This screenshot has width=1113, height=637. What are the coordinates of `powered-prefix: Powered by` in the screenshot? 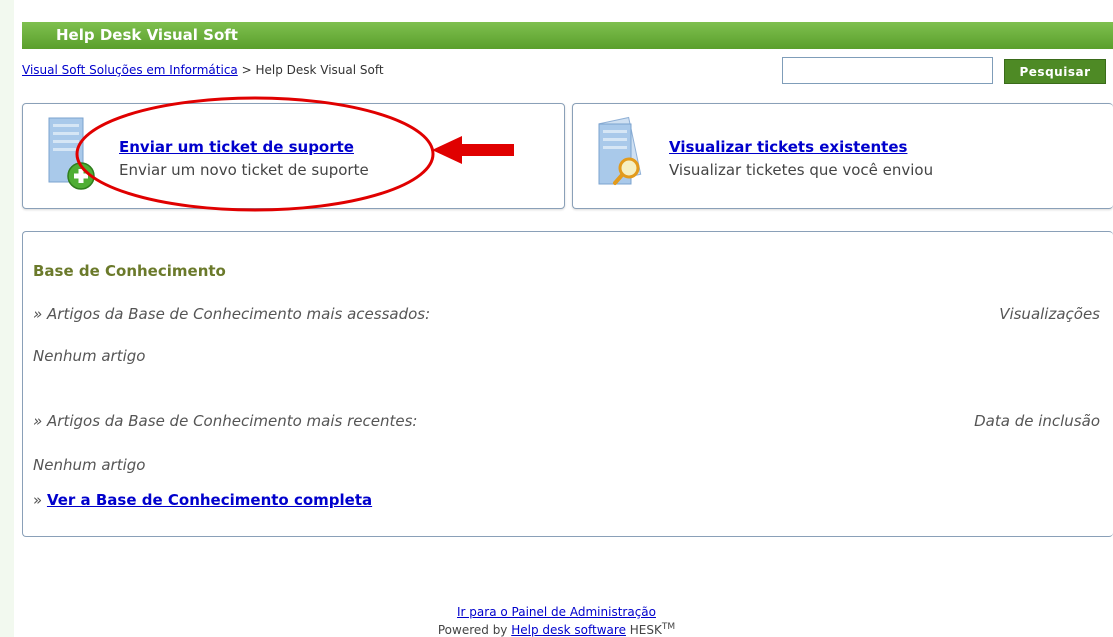 It's located at (474, 630).